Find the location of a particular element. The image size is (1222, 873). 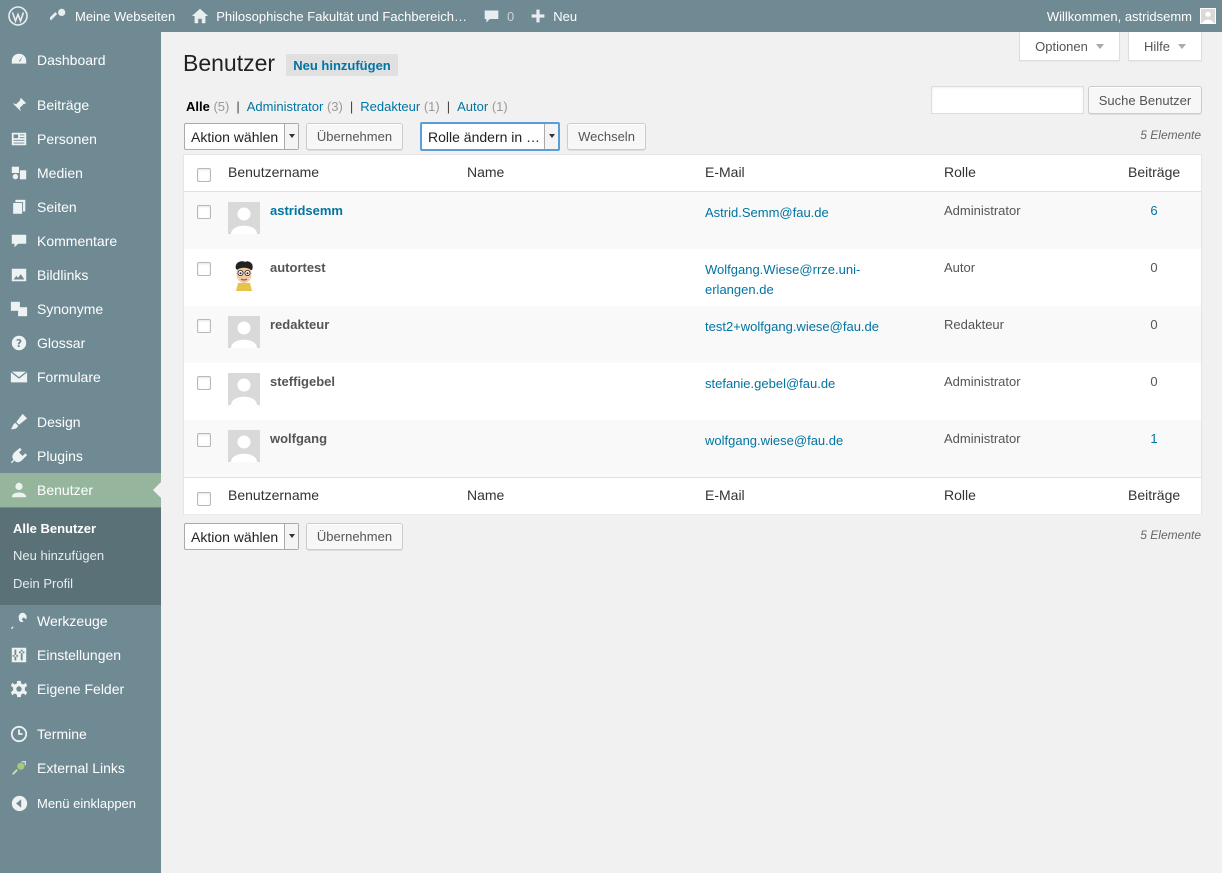

sidebar-item-formulare: Formulare is located at coordinates (80, 377).